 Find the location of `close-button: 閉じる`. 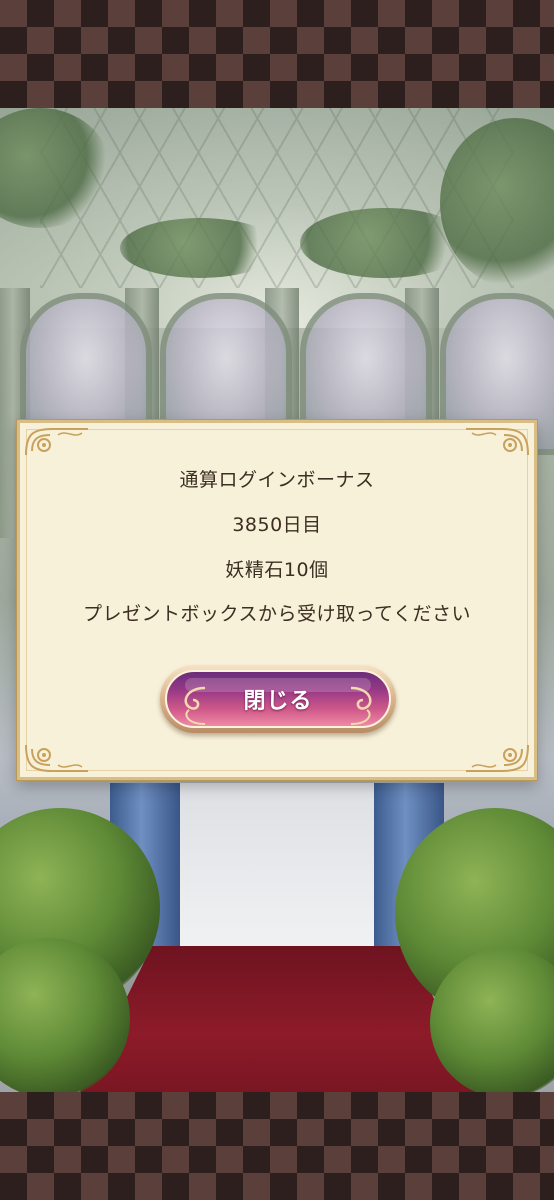

close-button: 閉じる is located at coordinates (278, 699).